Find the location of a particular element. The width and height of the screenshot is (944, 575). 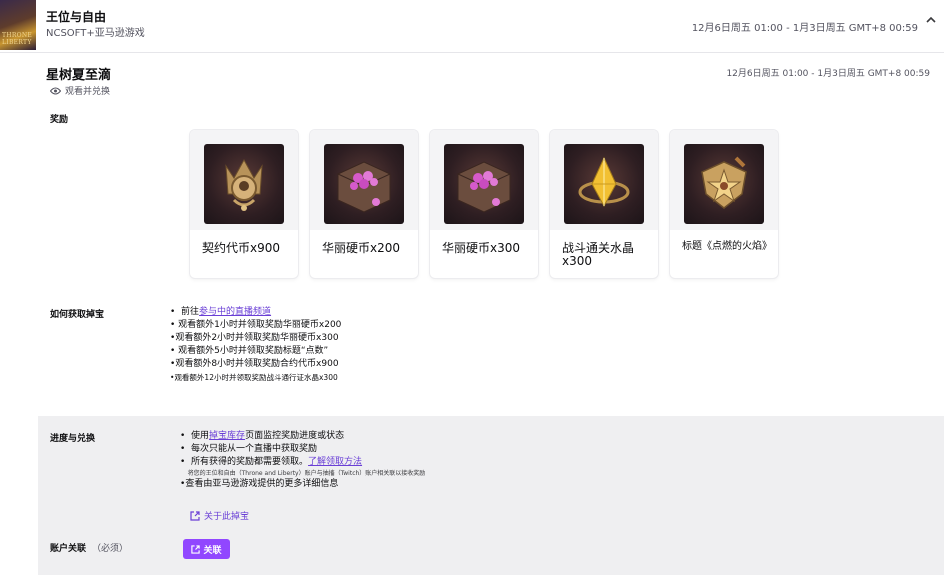

step-text: 观看额外5小时并领取奖励标题“点数” is located at coordinates (253, 351).